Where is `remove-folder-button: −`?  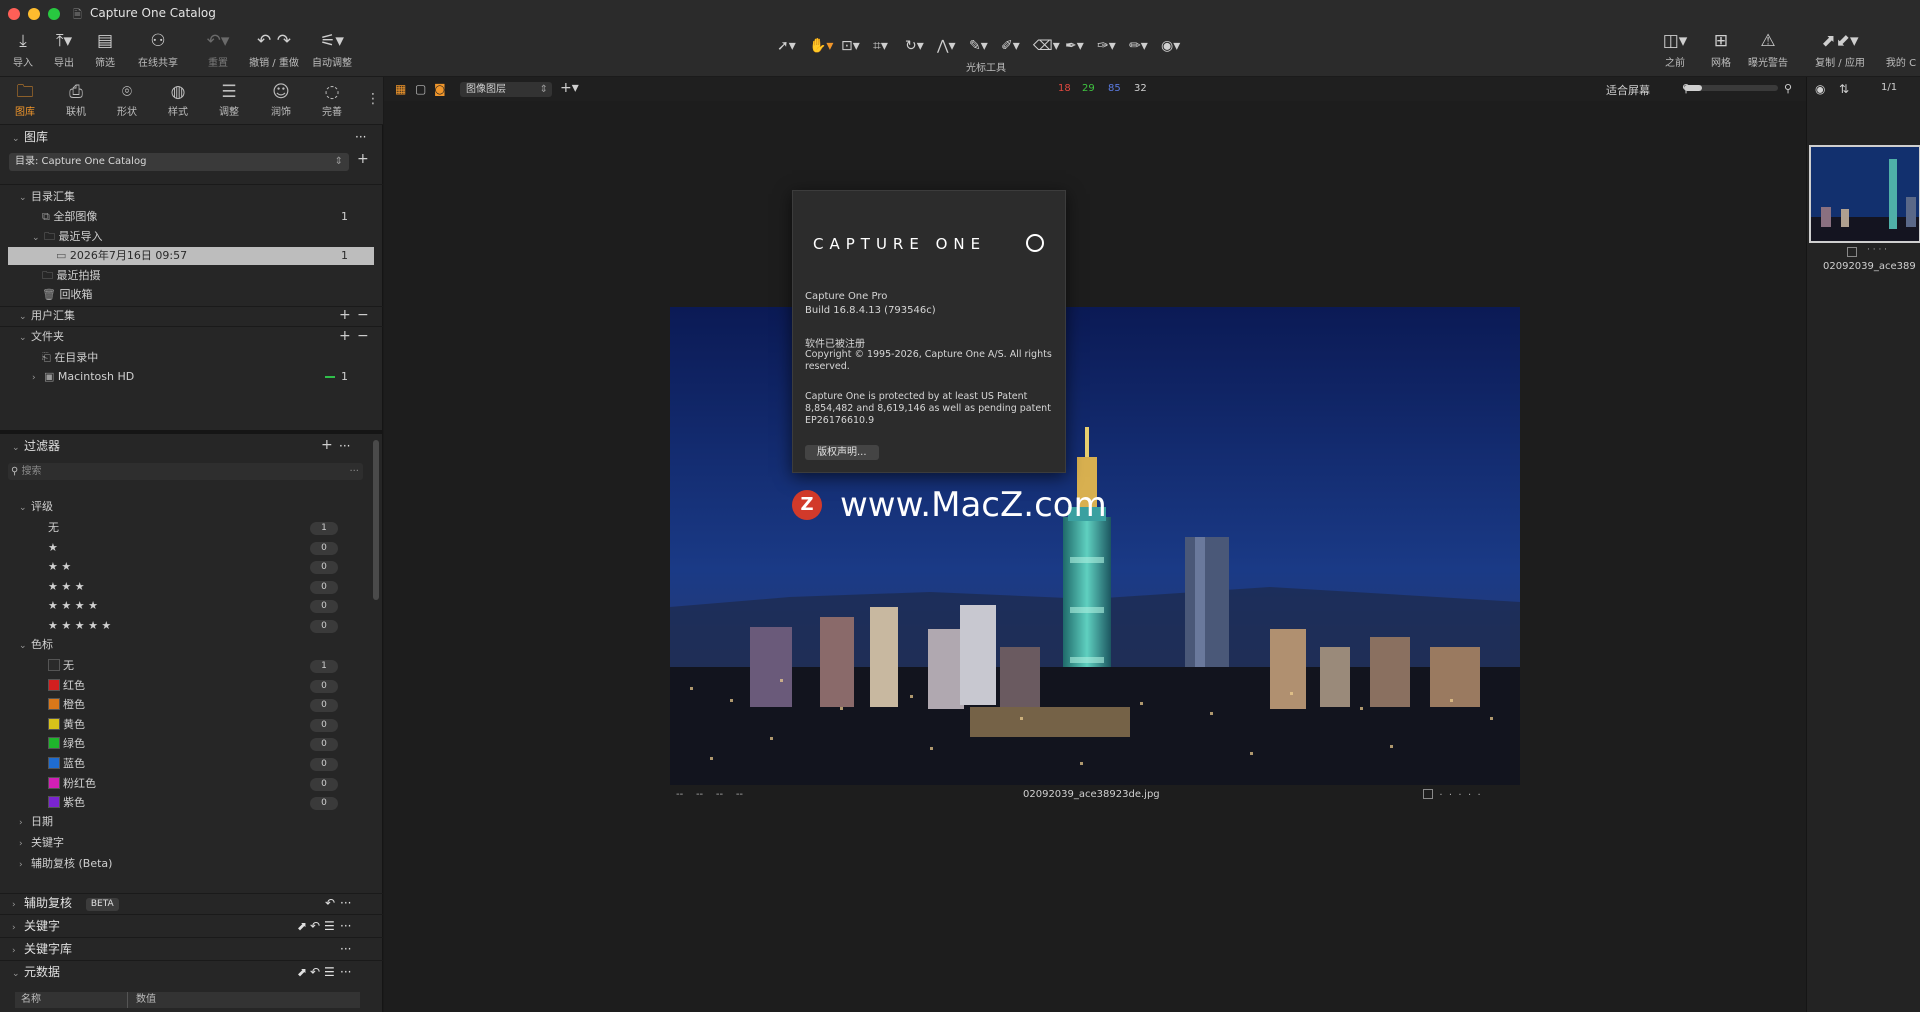
remove-folder-button: − is located at coordinates (363, 336).